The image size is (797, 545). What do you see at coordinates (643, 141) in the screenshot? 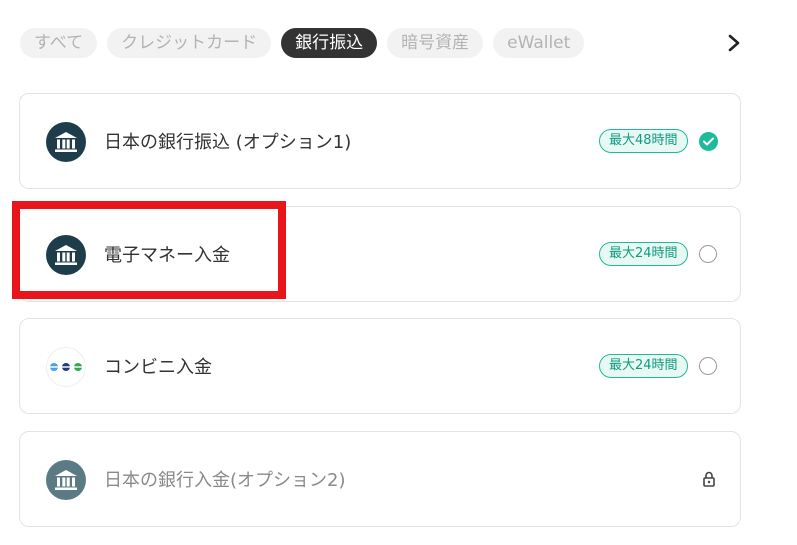
I see `processing-time-badge: 最大48時間` at bounding box center [643, 141].